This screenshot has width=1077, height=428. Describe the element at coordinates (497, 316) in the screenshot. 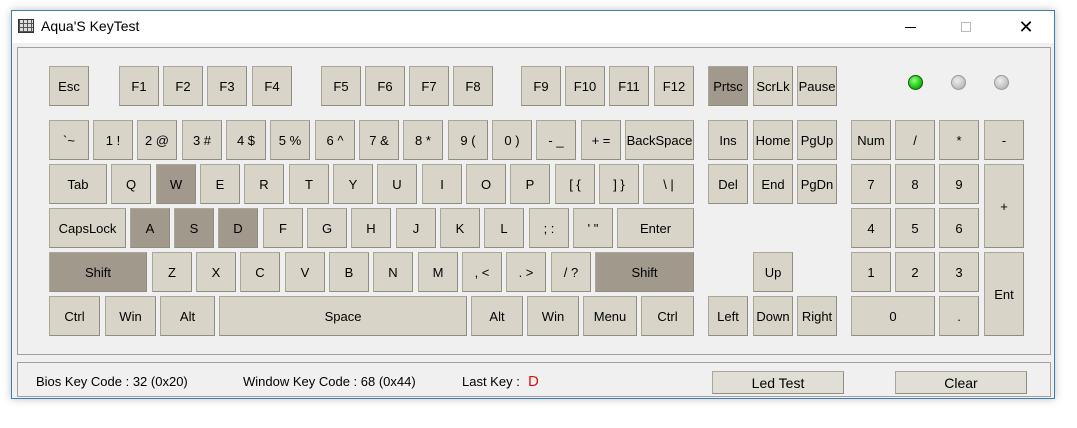

I see `key-right-alt: Alt` at that location.